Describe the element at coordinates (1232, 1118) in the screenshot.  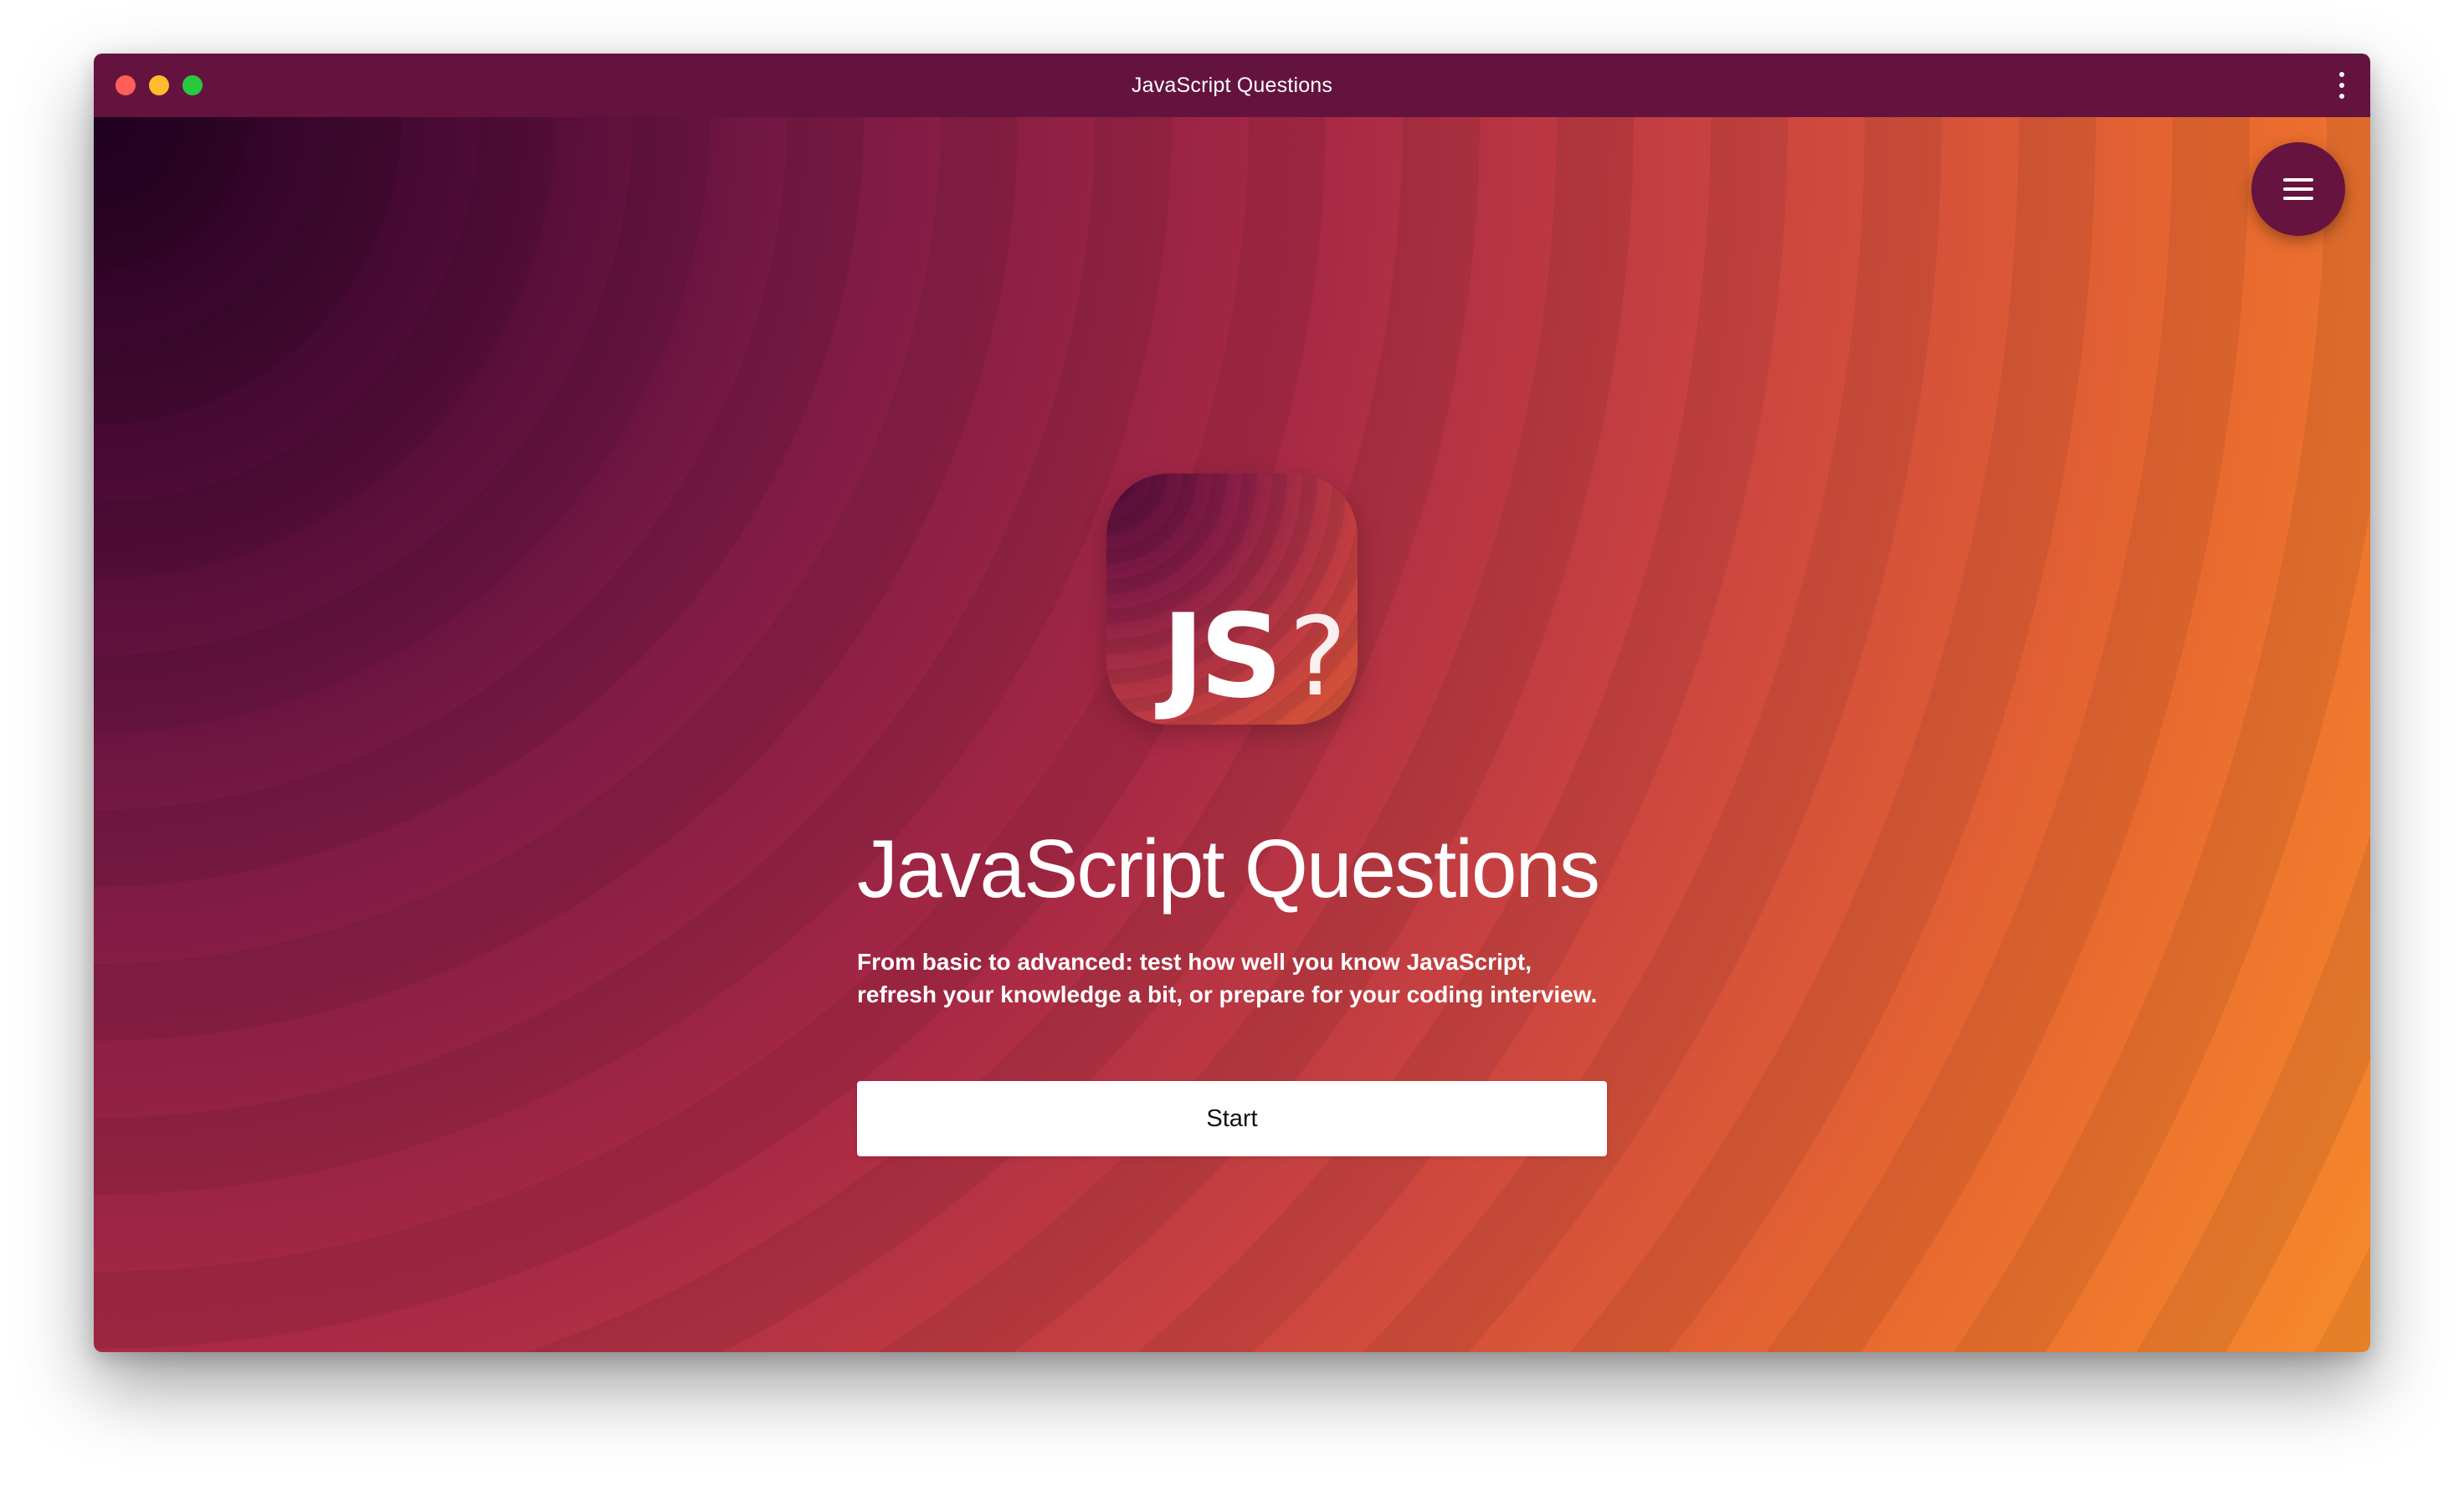
I see `start-button: Start` at that location.